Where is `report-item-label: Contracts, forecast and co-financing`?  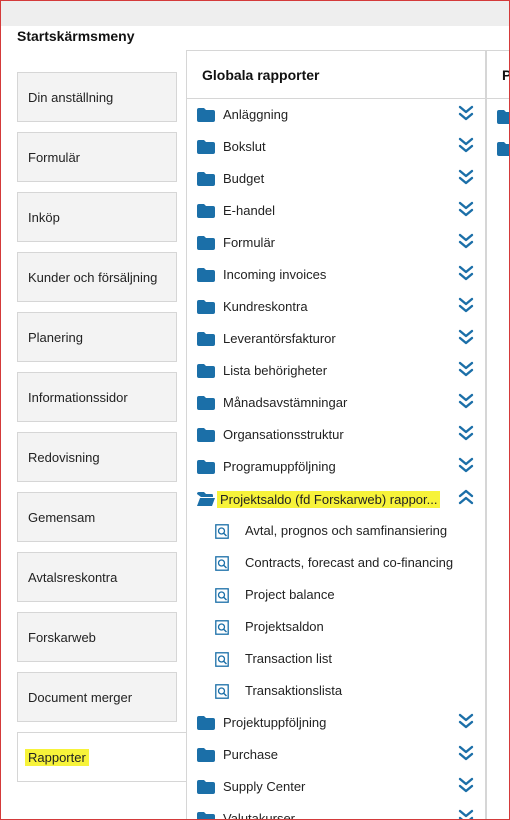
report-item-label: Contracts, forecast and co-financing is located at coordinates (349, 562).